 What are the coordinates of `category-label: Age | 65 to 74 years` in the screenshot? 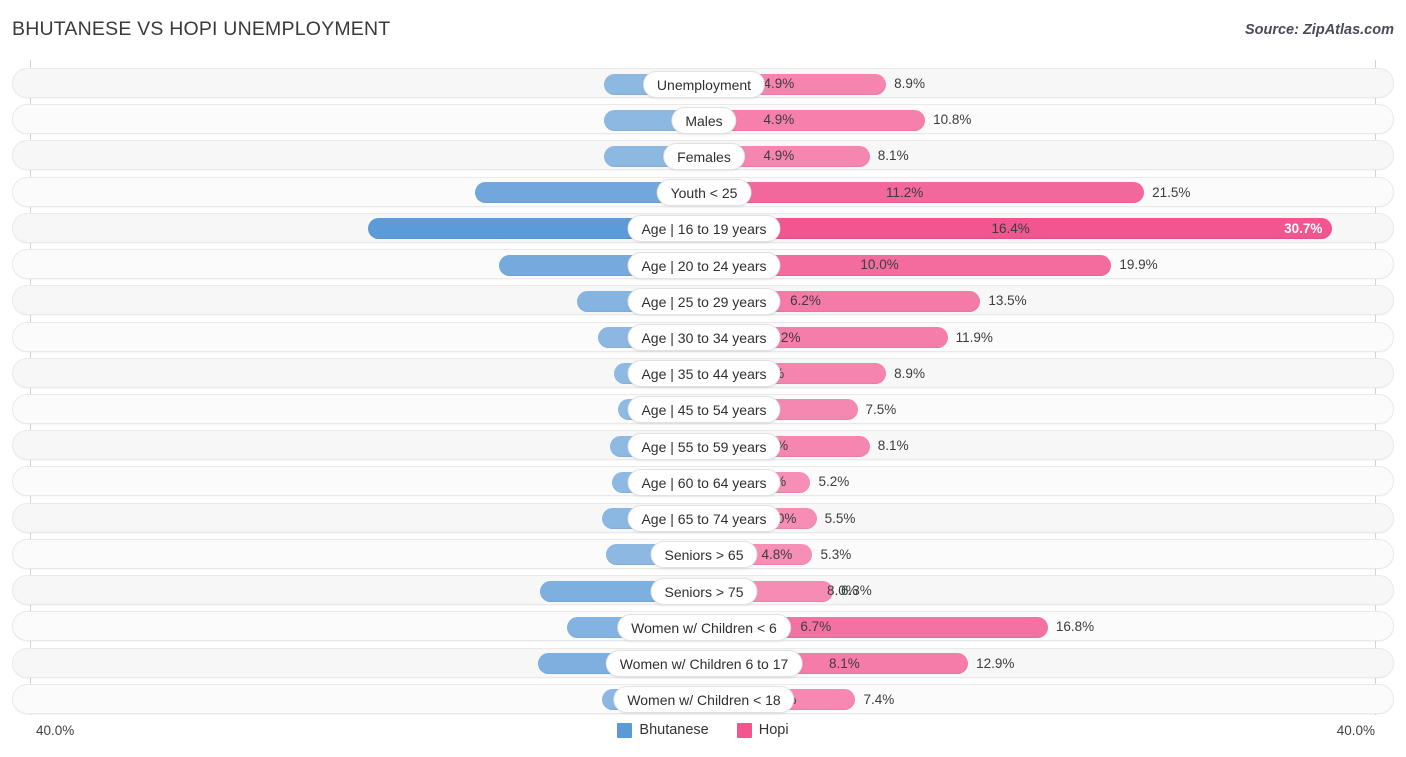 It's located at (704, 519).